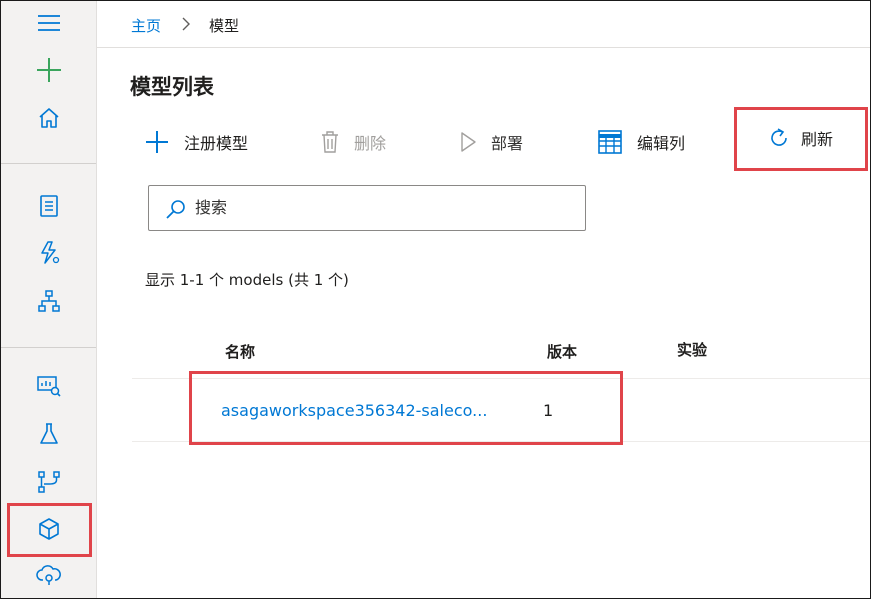 The width and height of the screenshot is (871, 599). What do you see at coordinates (224, 26) in the screenshot?
I see `breadcrumb-current: 模型` at bounding box center [224, 26].